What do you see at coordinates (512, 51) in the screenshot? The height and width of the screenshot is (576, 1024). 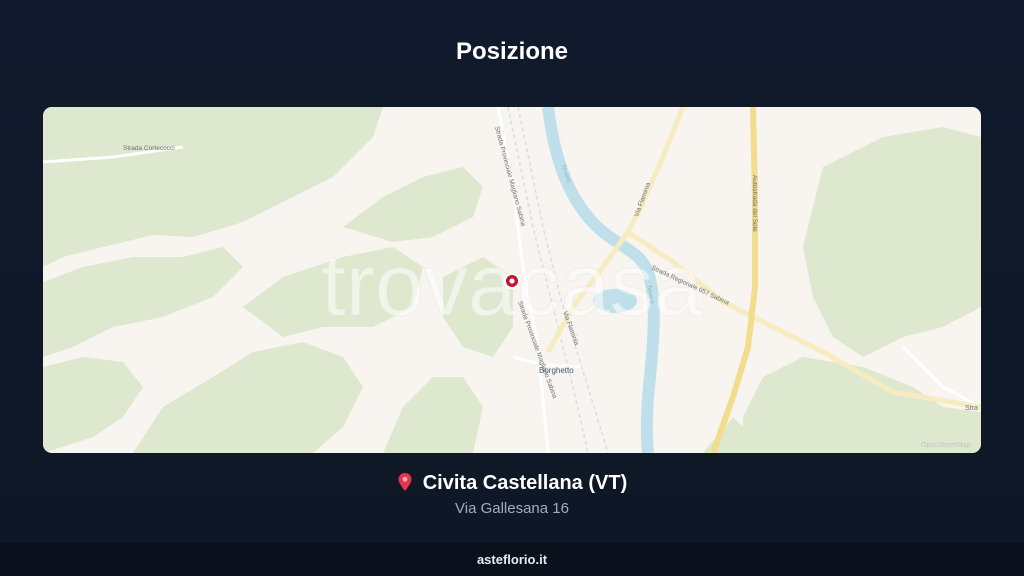 I see `page-title: Posizione` at bounding box center [512, 51].